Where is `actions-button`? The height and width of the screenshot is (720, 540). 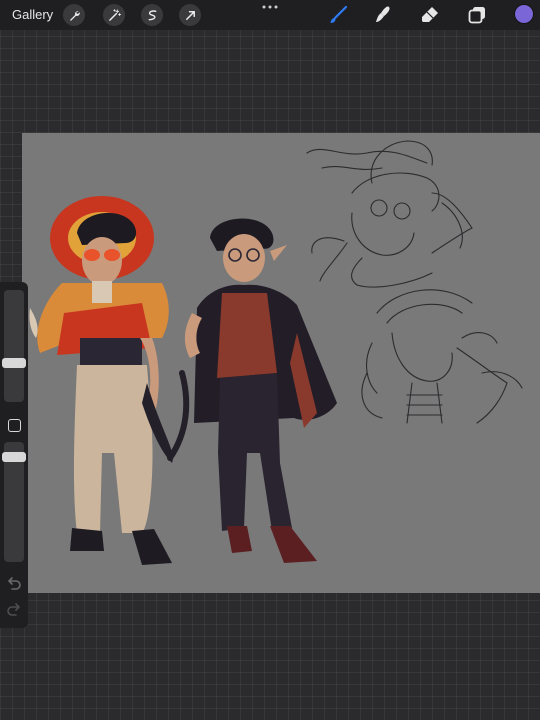 actions-button is located at coordinates (74, 15).